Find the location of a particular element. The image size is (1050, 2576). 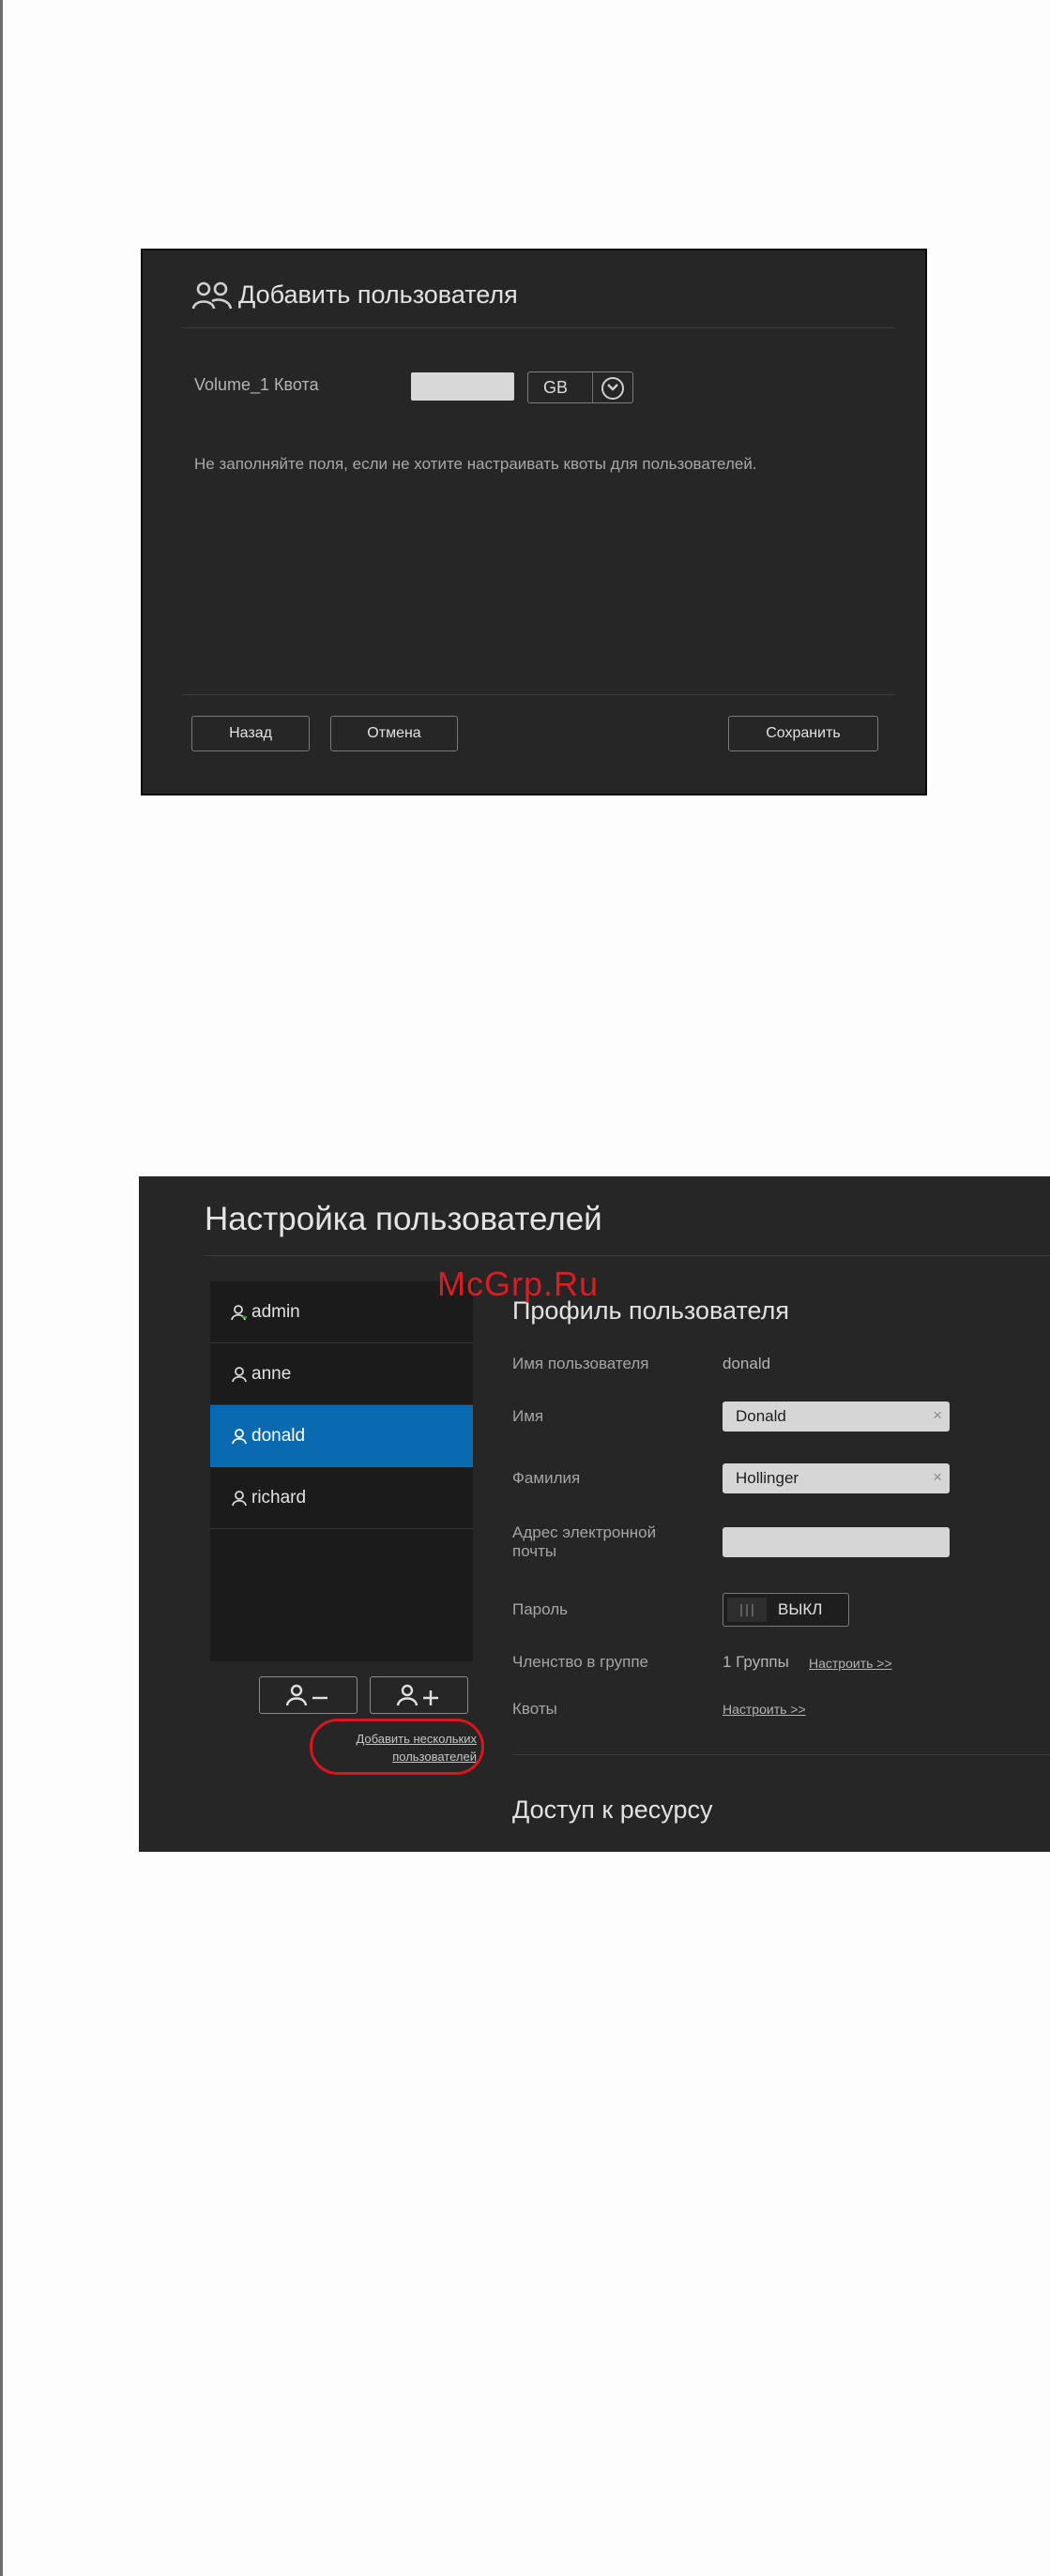

add-user-button is located at coordinates (419, 1695).